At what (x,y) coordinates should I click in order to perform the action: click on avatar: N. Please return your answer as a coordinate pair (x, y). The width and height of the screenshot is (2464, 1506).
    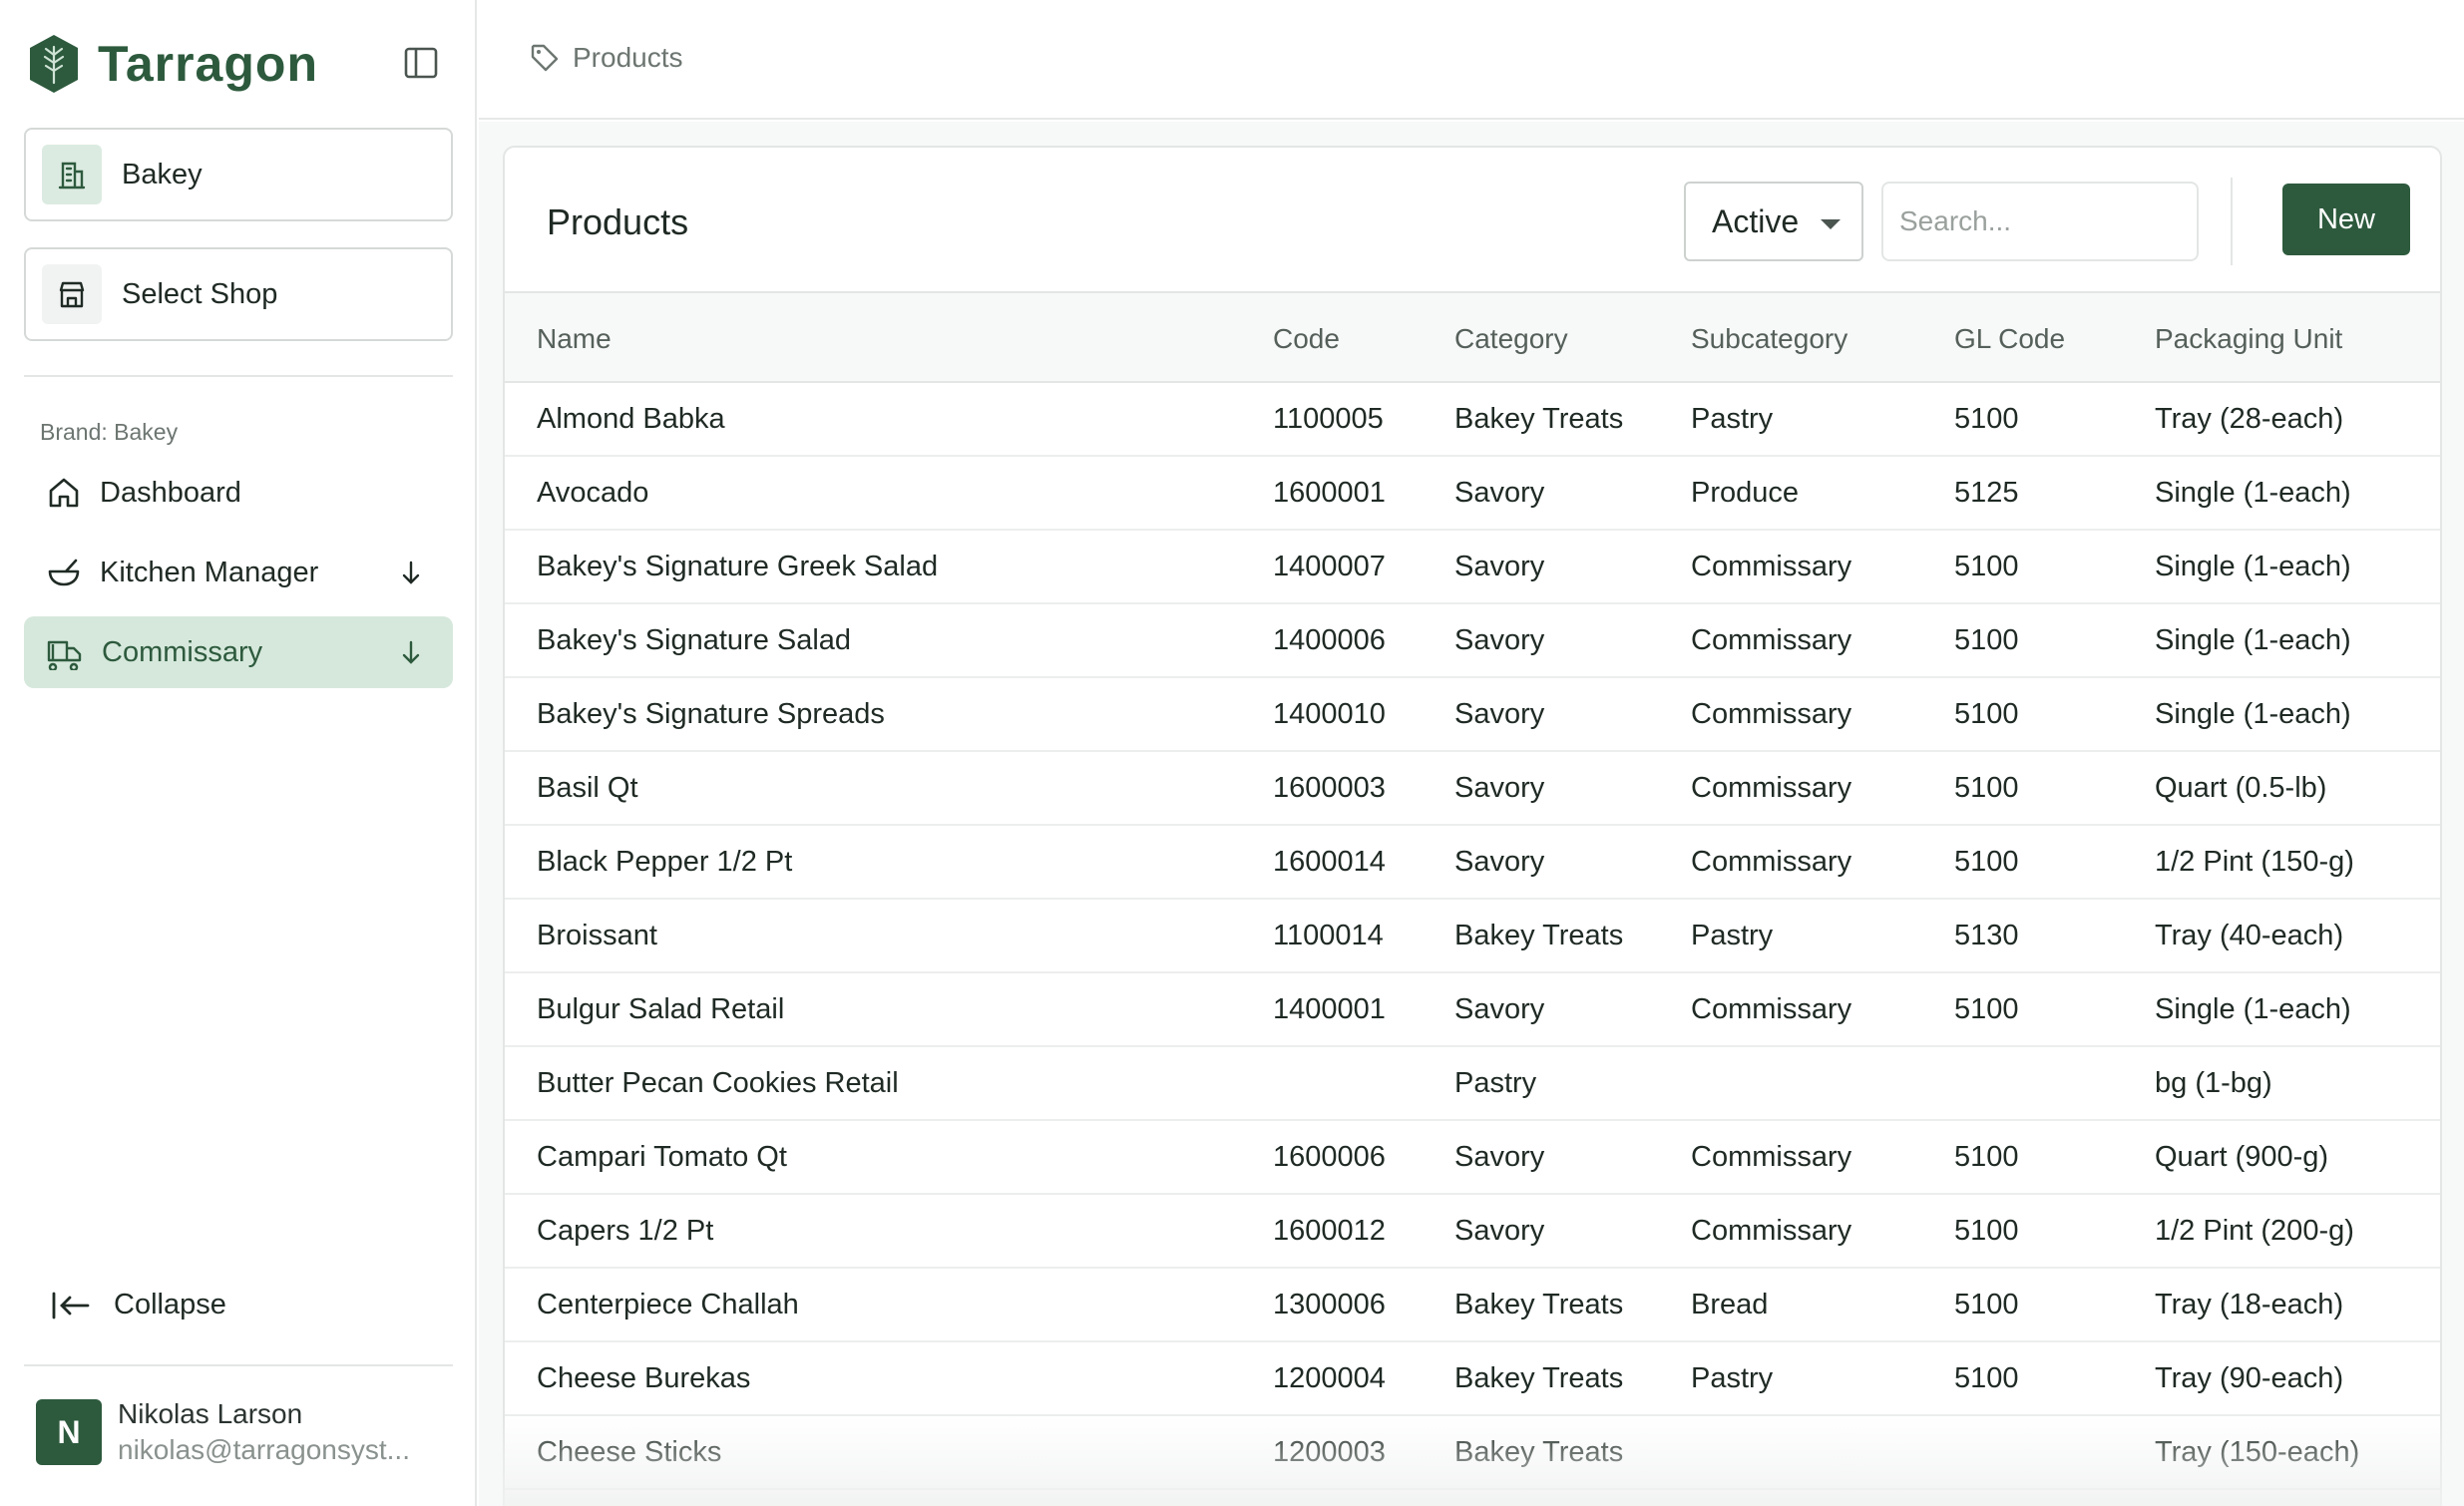
    Looking at the image, I should click on (69, 1432).